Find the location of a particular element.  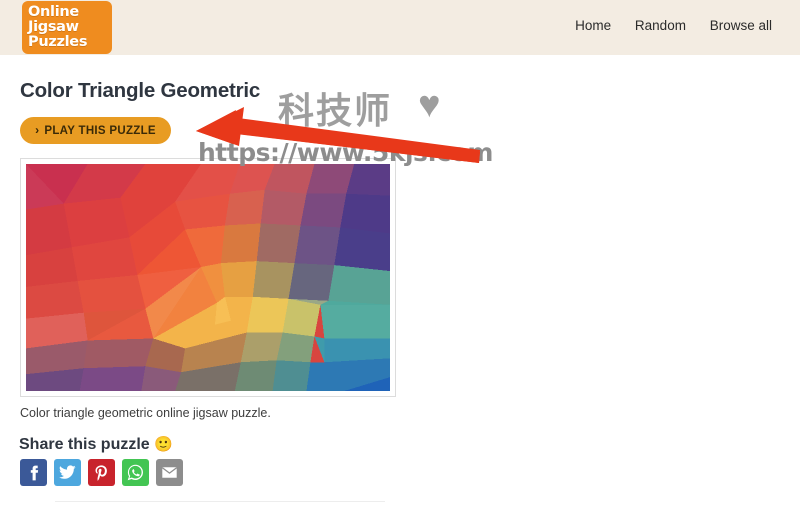

share-twitter-button is located at coordinates (67, 472).